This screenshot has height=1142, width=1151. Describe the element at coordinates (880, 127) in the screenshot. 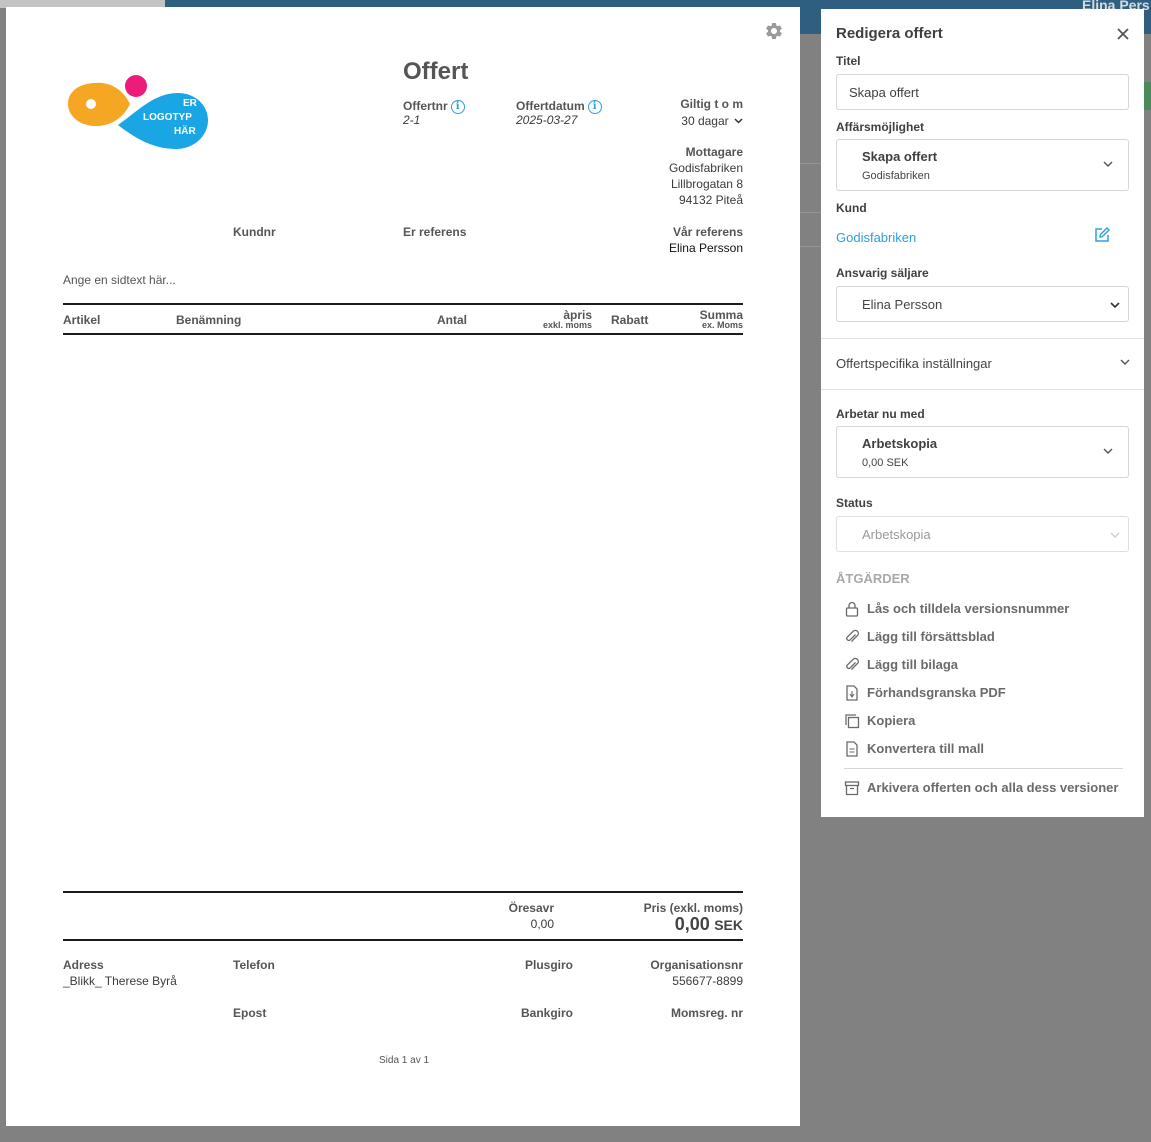

I see `affarsmojlighet-label: Affärsmöjlighet` at that location.